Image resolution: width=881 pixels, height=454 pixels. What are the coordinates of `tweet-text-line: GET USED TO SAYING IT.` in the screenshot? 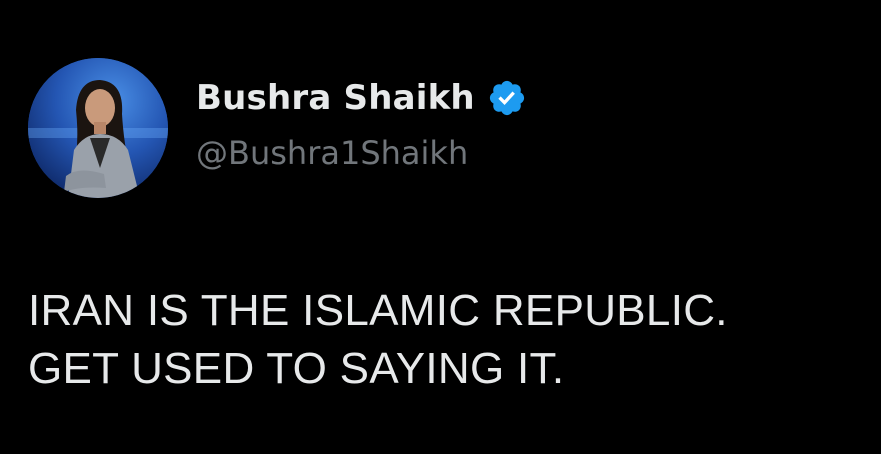 It's located at (296, 368).